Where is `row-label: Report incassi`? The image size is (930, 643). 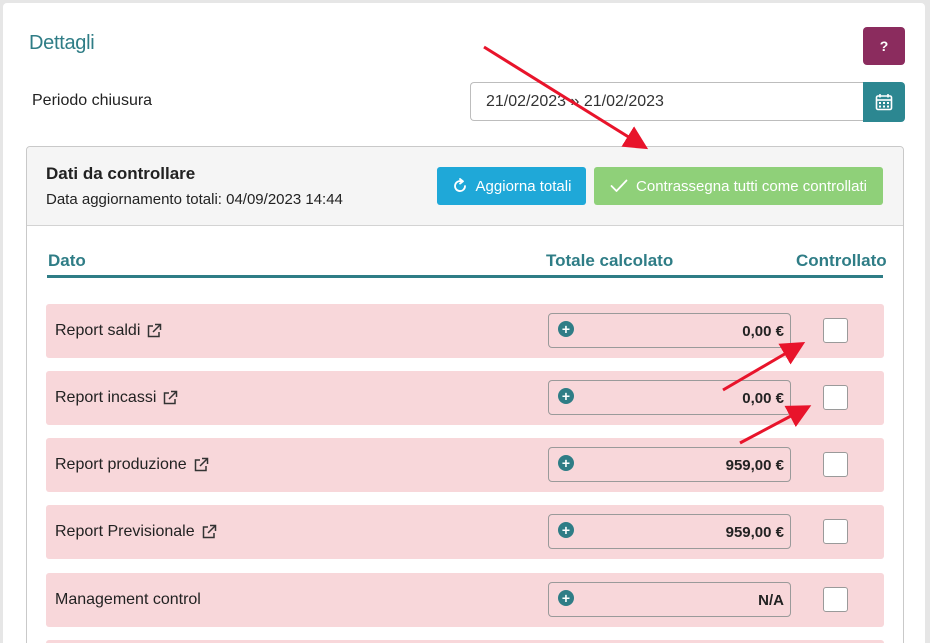
row-label: Report incassi is located at coordinates (116, 398).